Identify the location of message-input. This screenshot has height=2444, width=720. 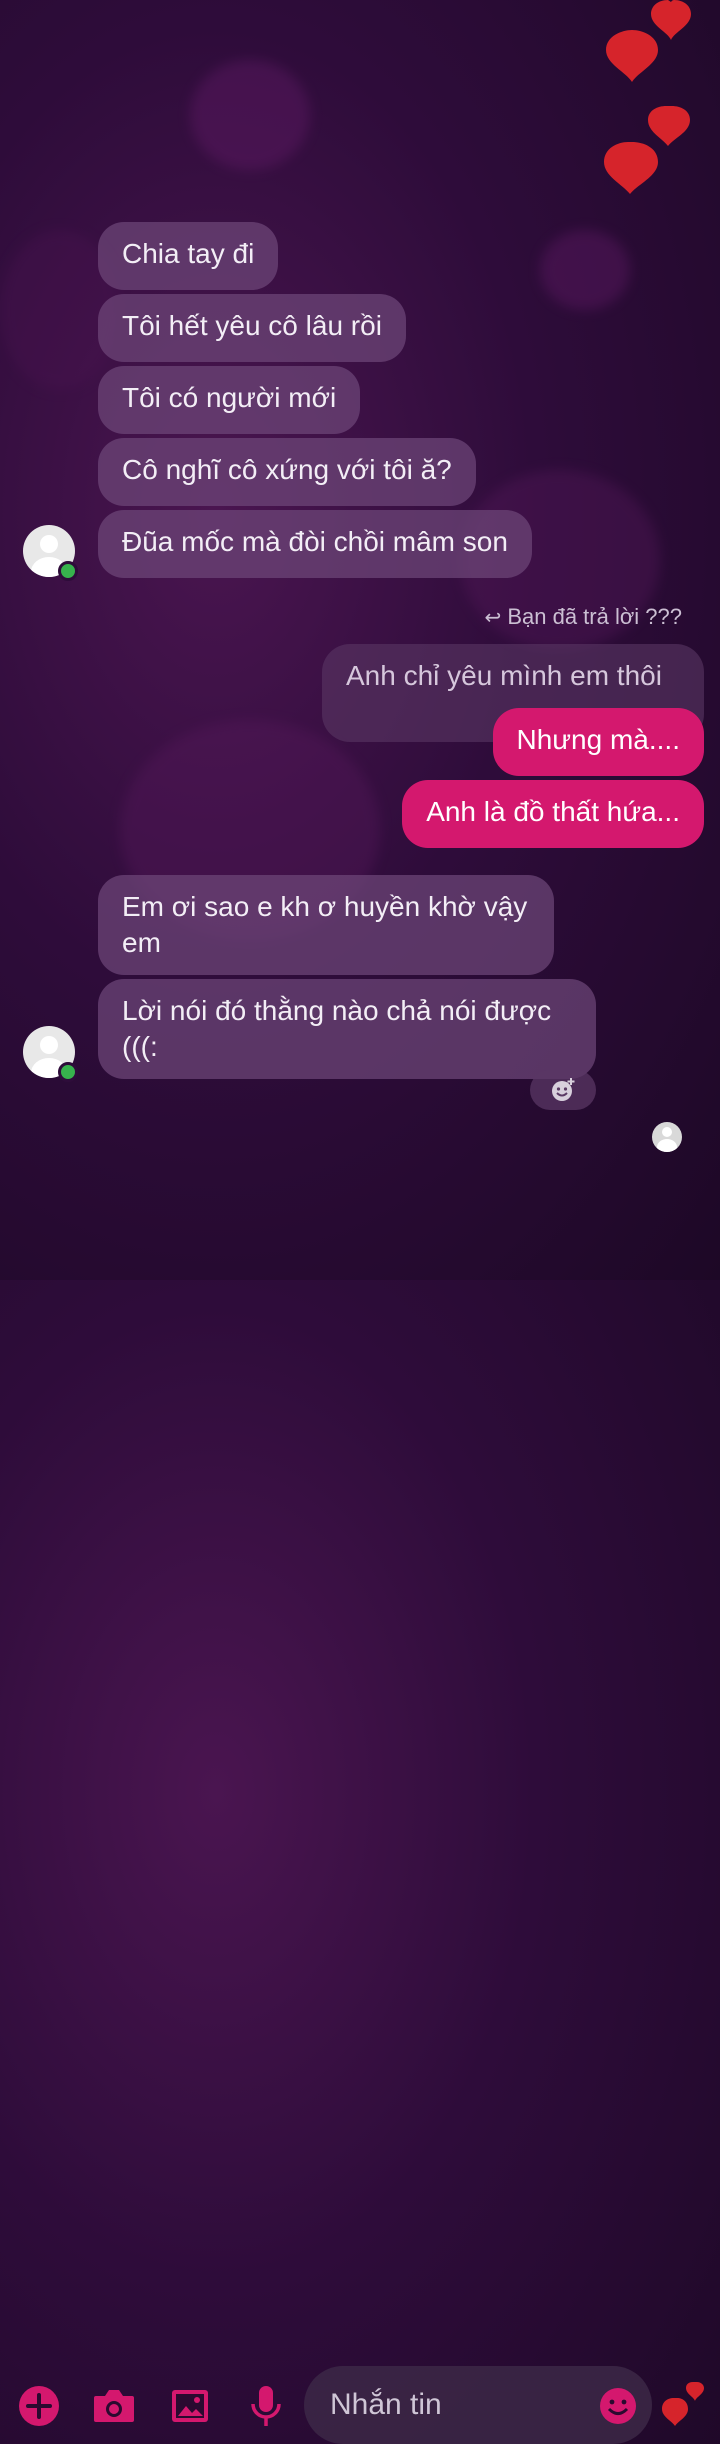
(455, 2405).